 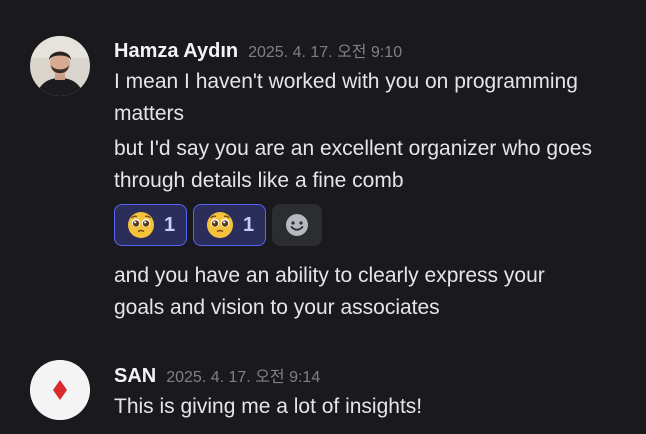 What do you see at coordinates (259, 180) in the screenshot?
I see `message-text: through details like a fine comb` at bounding box center [259, 180].